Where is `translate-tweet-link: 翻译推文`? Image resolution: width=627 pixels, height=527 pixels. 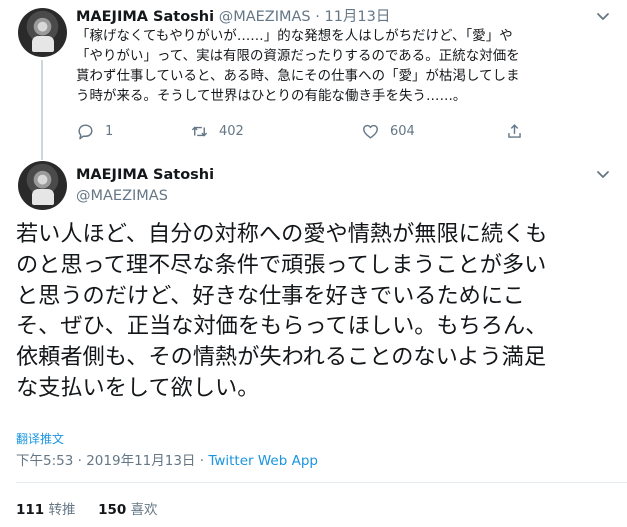
translate-tweet-link: 翻译推文 is located at coordinates (40, 438).